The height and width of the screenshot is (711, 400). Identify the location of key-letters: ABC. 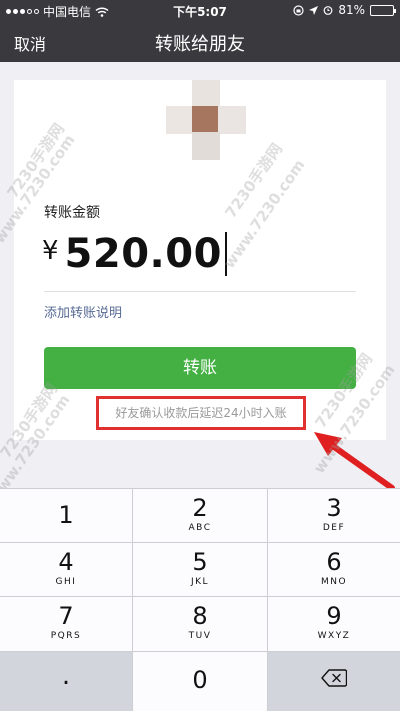
(200, 528).